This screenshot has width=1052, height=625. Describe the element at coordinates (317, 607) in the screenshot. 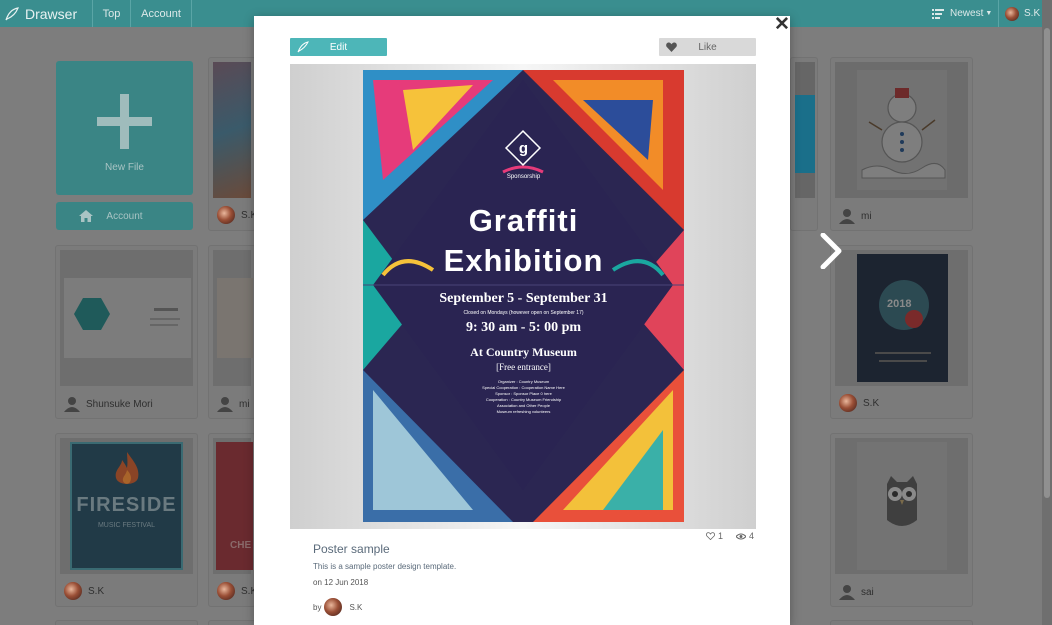

I see `by-label: by` at that location.